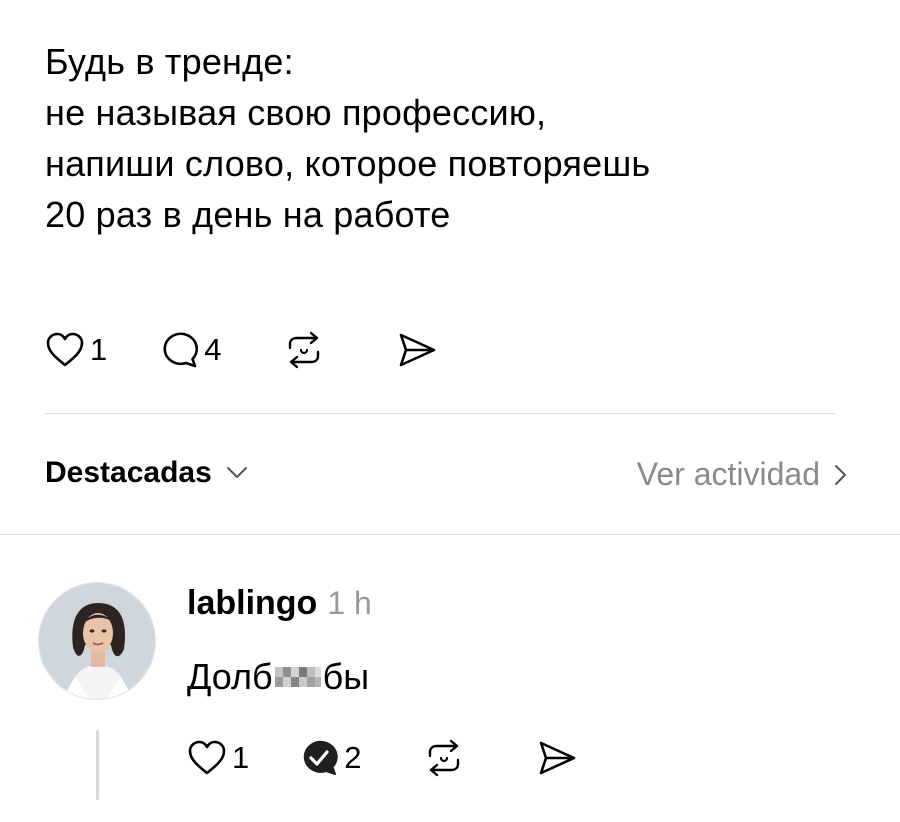  I want to click on sort-label: Destacadas, so click(128, 472).